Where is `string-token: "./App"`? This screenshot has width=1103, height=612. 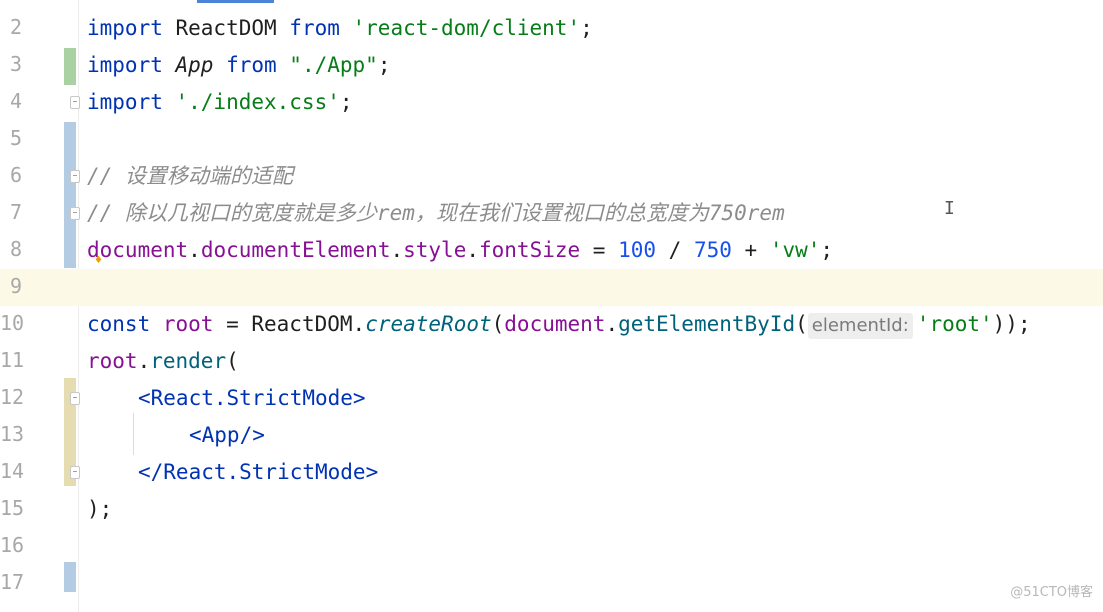 string-token: "./App" is located at coordinates (327, 65).